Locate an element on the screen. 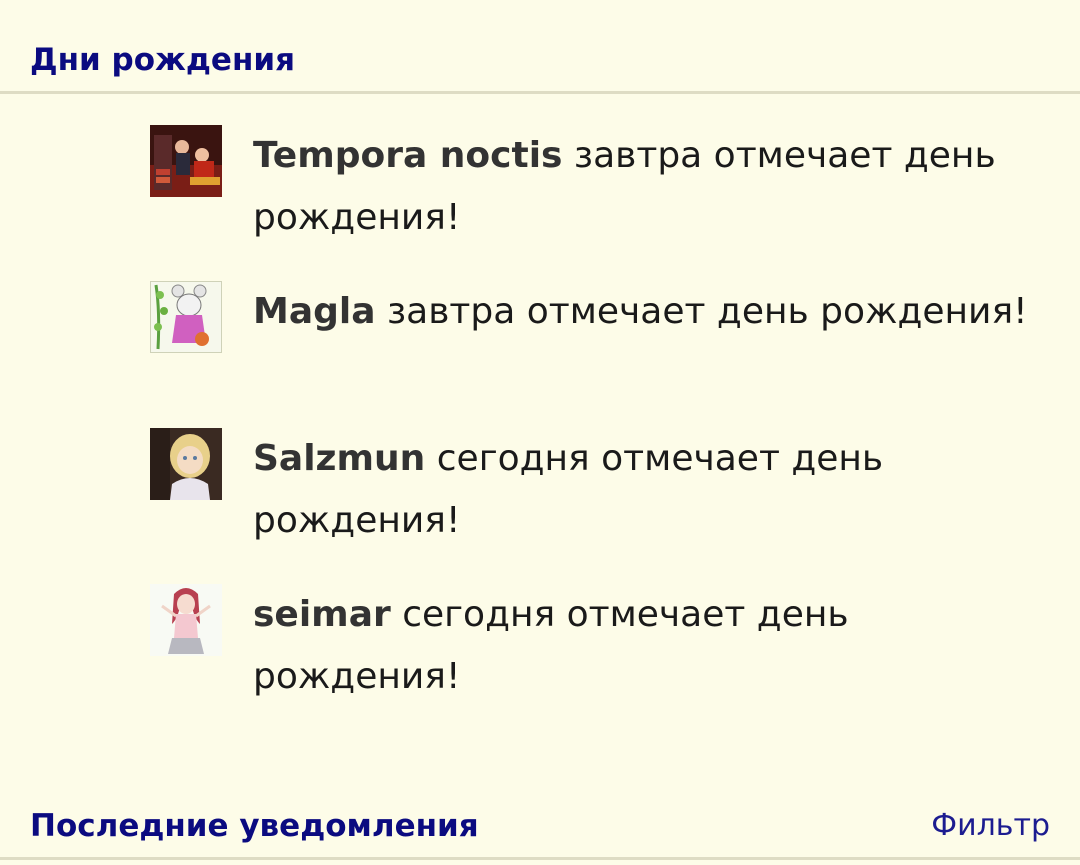 The height and width of the screenshot is (865, 1080). birthday-message: Magla завтра отмечает день рождения! is located at coordinates (650, 312).